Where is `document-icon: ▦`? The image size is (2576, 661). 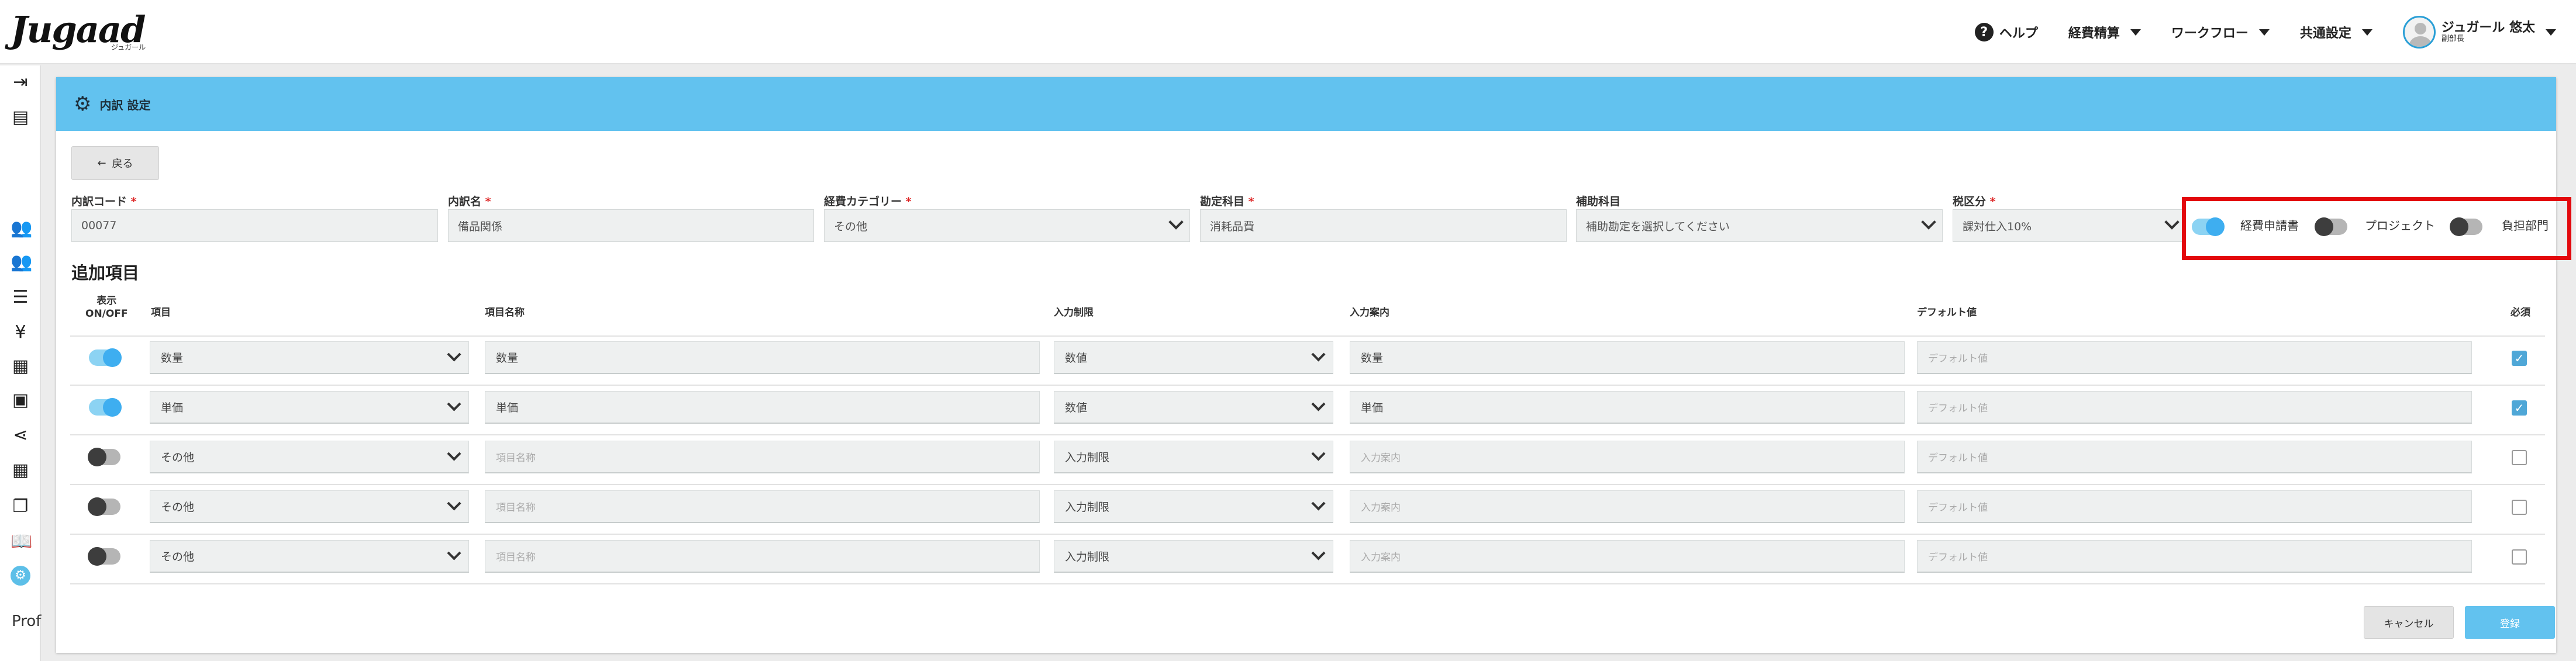
document-icon: ▦ is located at coordinates (21, 367).